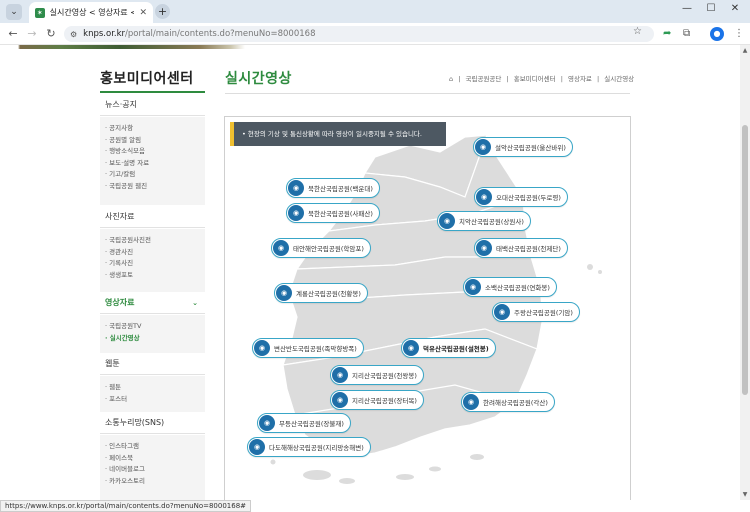 The width and height of the screenshot is (750, 512). I want to click on webcam-pin: ◉ 설악산국립공원(울산바위), so click(523, 147).